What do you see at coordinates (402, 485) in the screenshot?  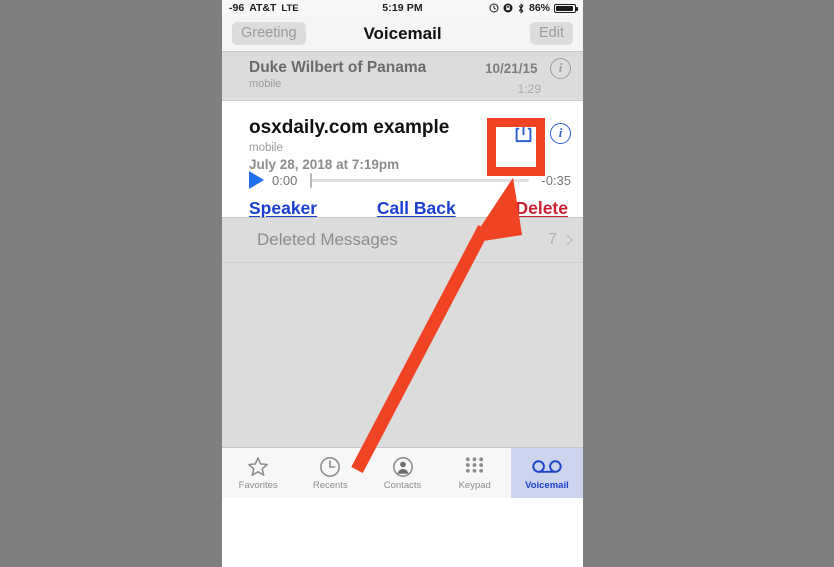 I see `tab-label: Contacts` at bounding box center [402, 485].